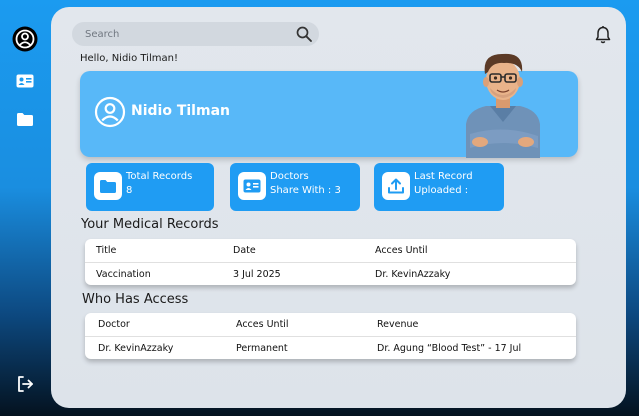 The image size is (639, 416). Describe the element at coordinates (25, 208) in the screenshot. I see `sidebar` at that location.